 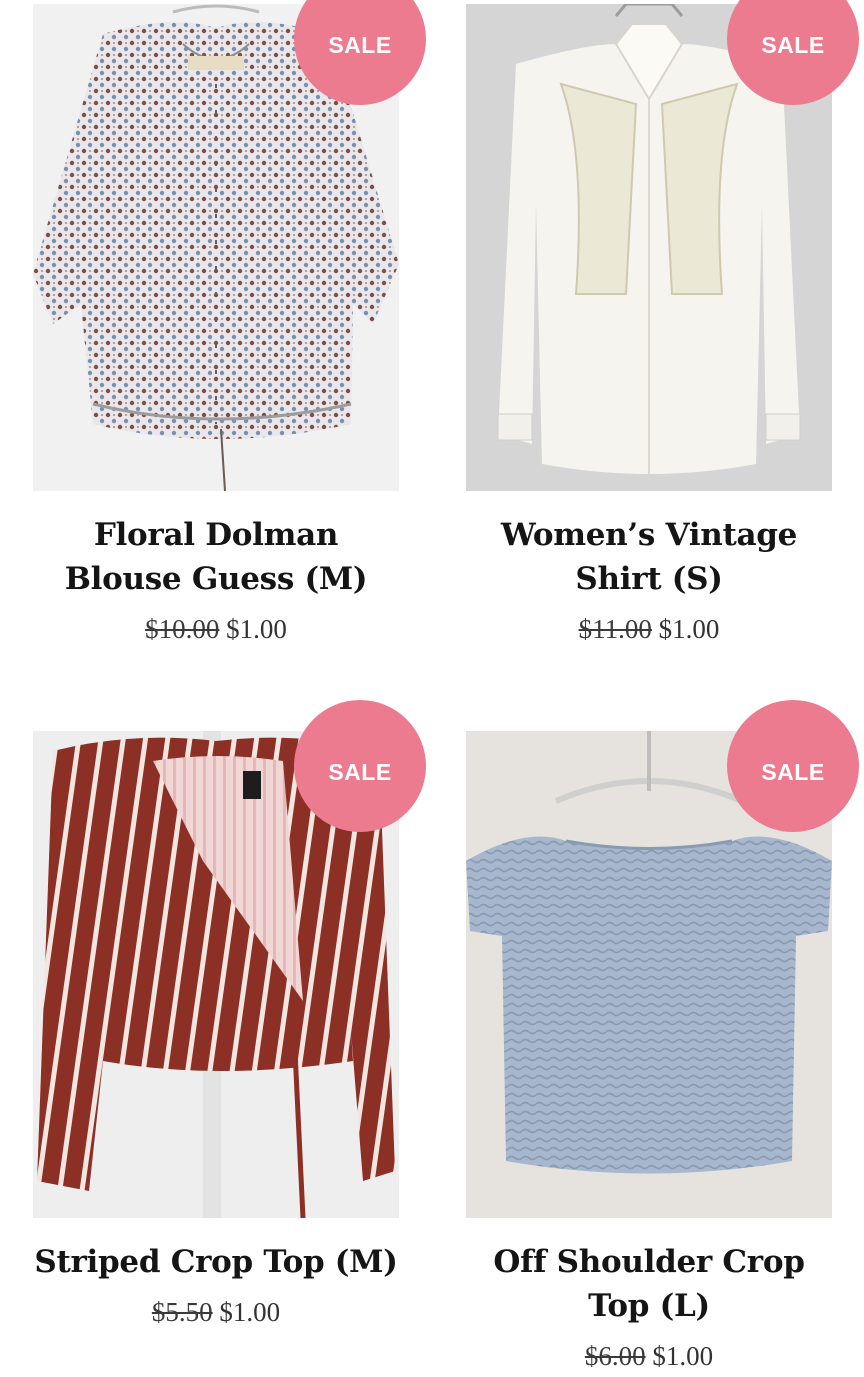 I want to click on original-price: $6.00, so click(x=615, y=1356).